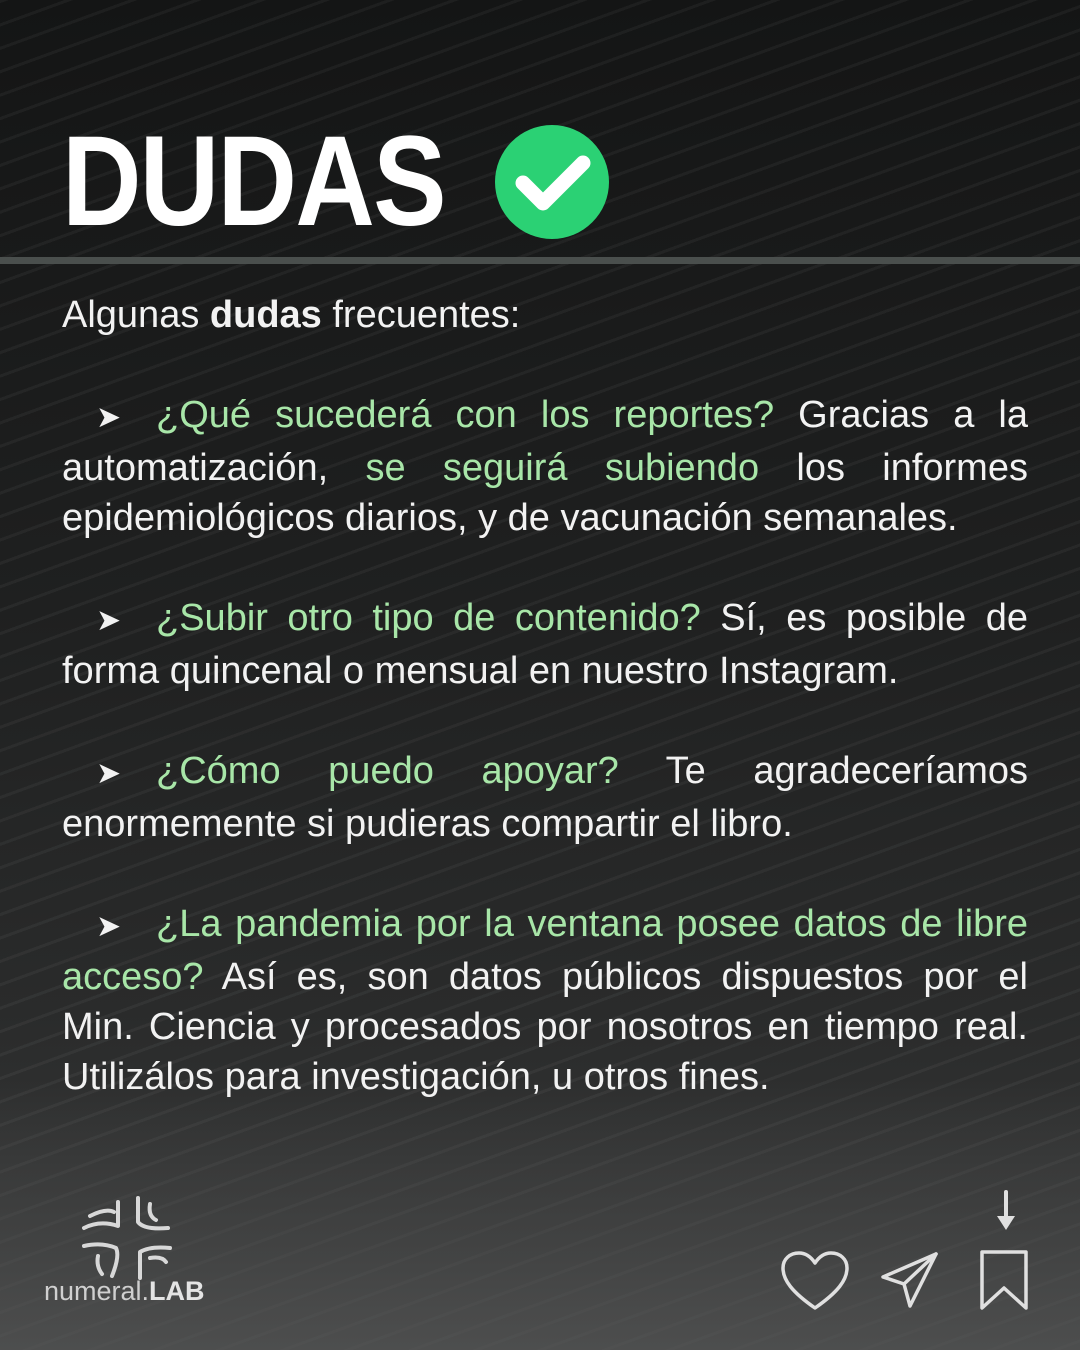 This screenshot has height=1350, width=1080. What do you see at coordinates (465, 415) in the screenshot?
I see `faq-question: ¿Qué sucederá con los reportes?` at bounding box center [465, 415].